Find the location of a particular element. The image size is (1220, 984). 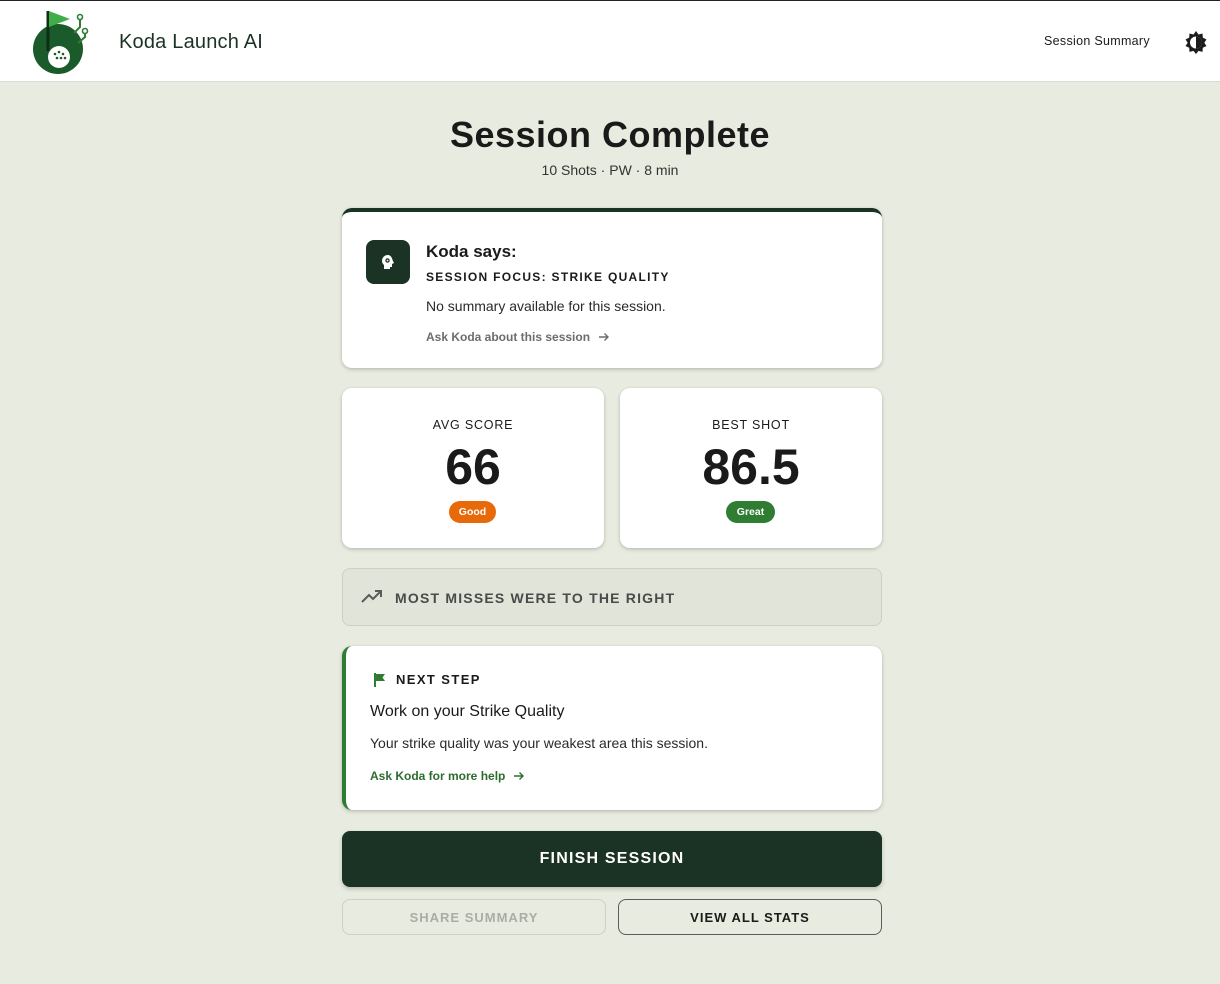

coach-head-icon is located at coordinates (388, 262).